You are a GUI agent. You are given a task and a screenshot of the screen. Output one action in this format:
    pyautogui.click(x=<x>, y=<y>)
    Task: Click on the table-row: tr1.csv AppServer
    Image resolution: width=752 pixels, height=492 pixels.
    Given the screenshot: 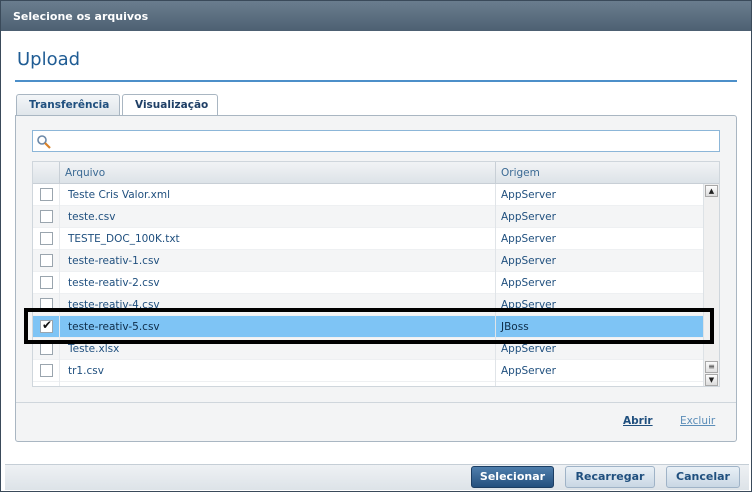 What is the action you would take?
    pyautogui.click(x=368, y=371)
    